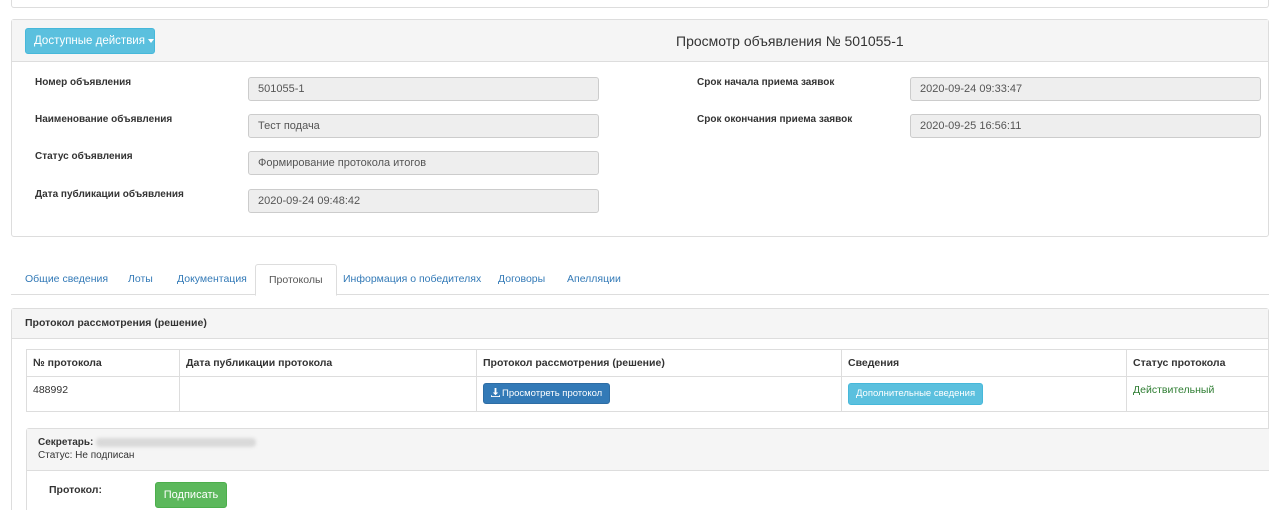  I want to click on end-date-field: 2020-09-25 16:56:11, so click(1085, 126).